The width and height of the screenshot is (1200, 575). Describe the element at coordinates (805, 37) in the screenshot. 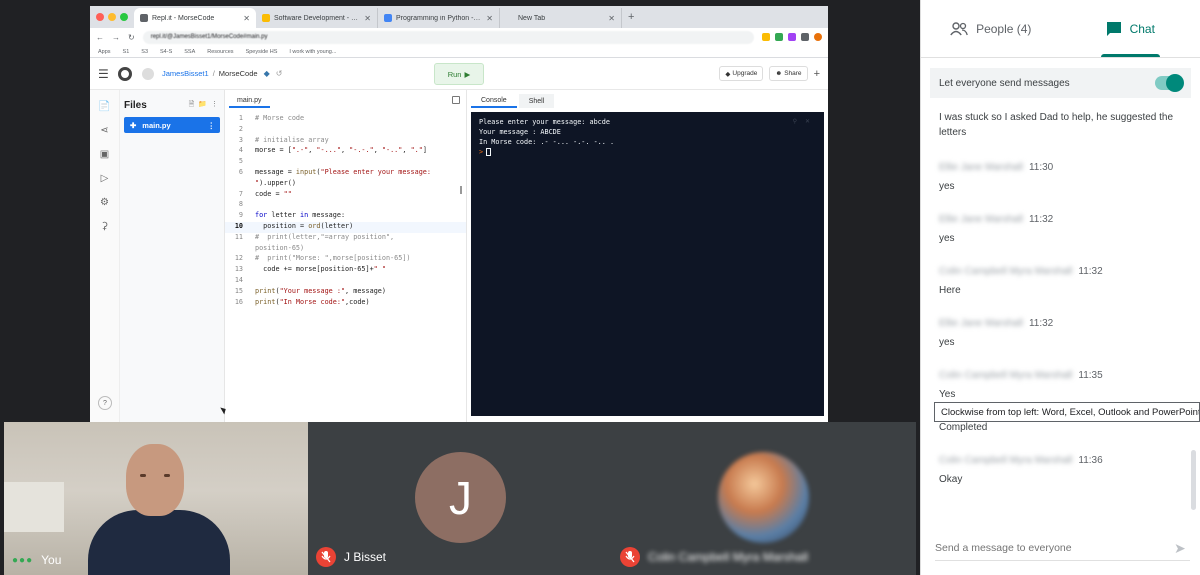

I see `puzzle-icon` at that location.